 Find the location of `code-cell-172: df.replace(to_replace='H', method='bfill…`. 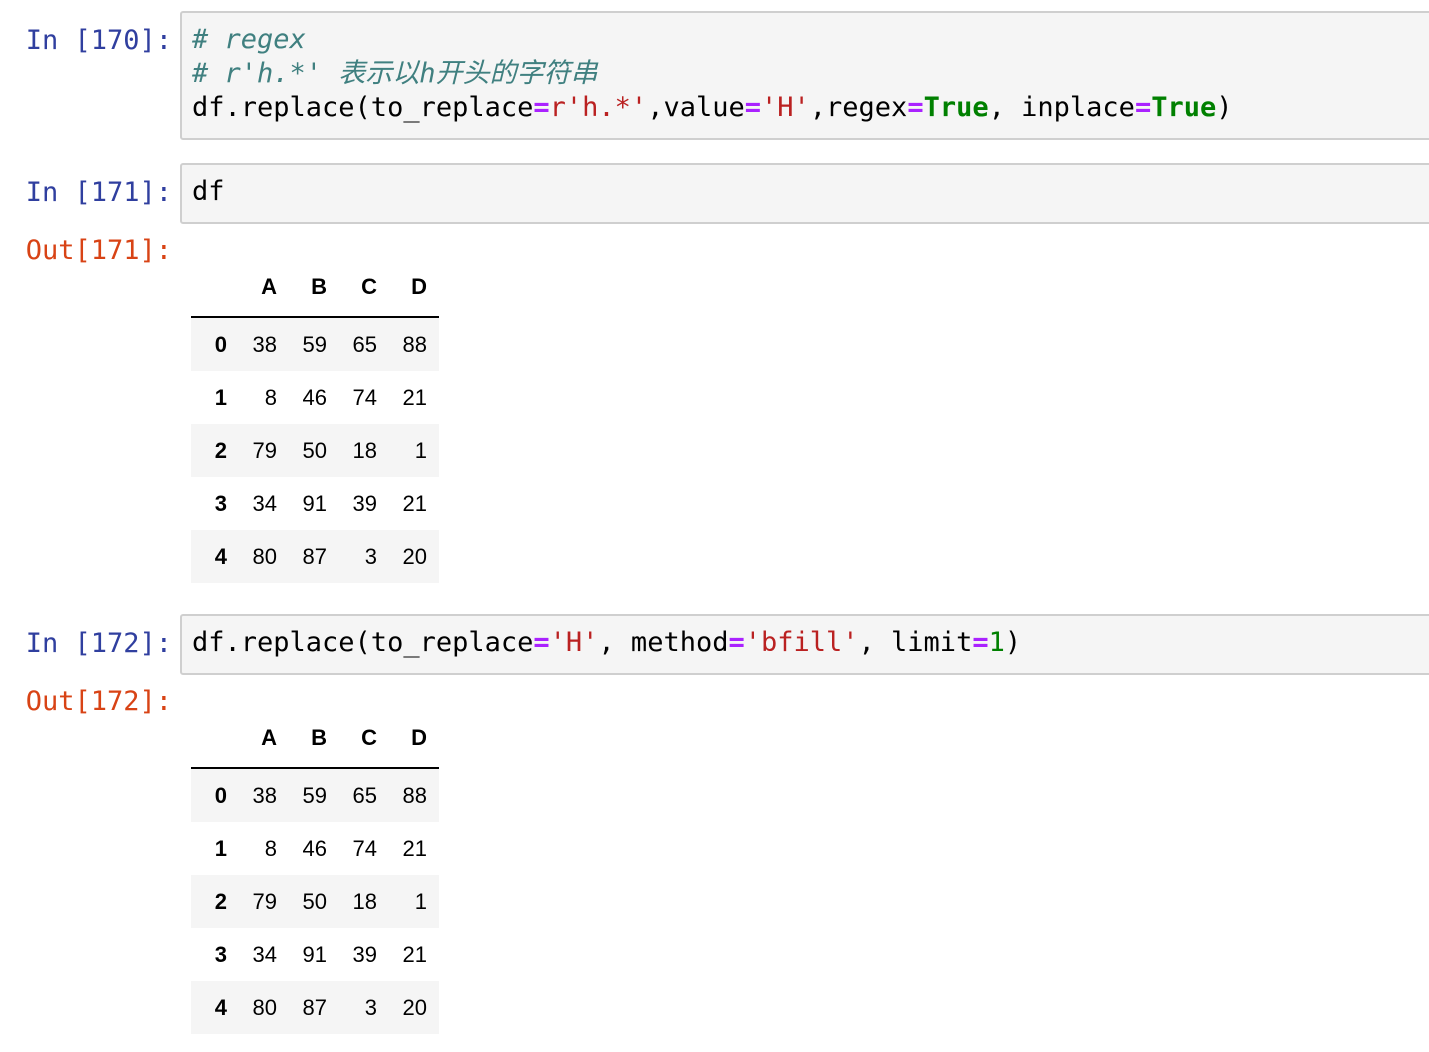

code-cell-172: df.replace(to_replace='H', method='bfill… is located at coordinates (804, 644).